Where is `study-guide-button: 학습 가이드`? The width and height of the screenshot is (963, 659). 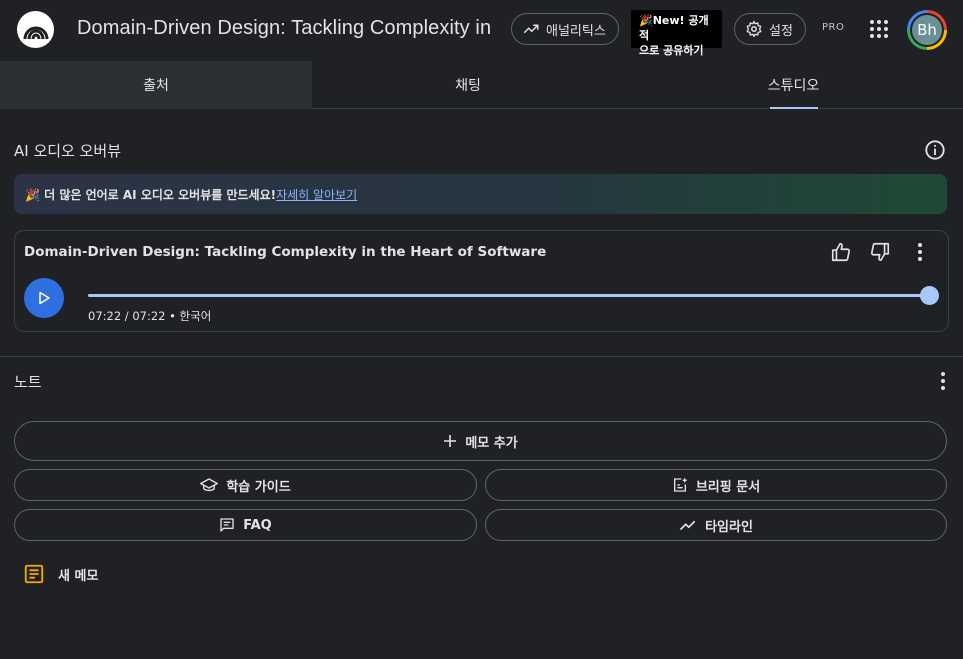
study-guide-button: 학습 가이드 is located at coordinates (245, 485).